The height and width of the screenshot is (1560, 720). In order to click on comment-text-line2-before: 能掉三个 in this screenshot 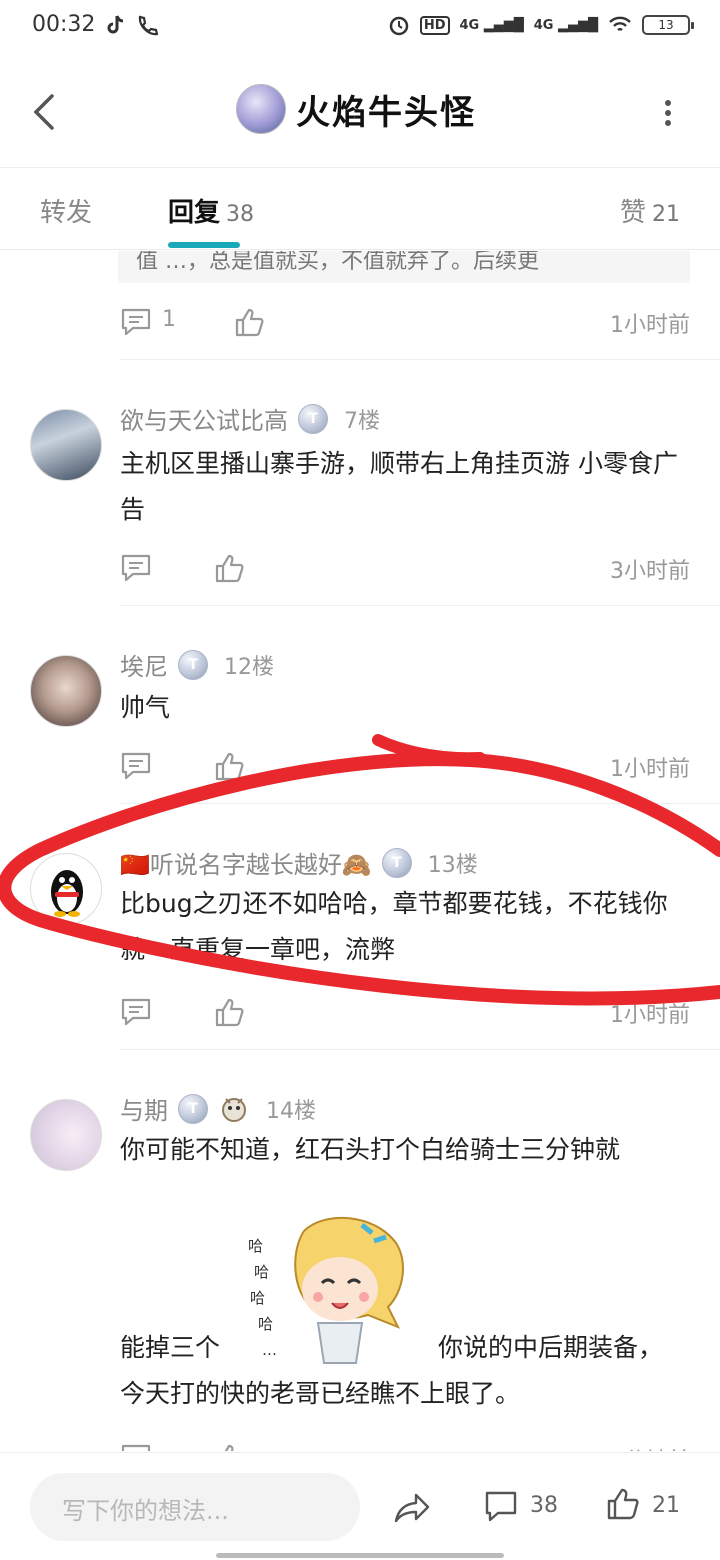, I will do `click(170, 1347)`.